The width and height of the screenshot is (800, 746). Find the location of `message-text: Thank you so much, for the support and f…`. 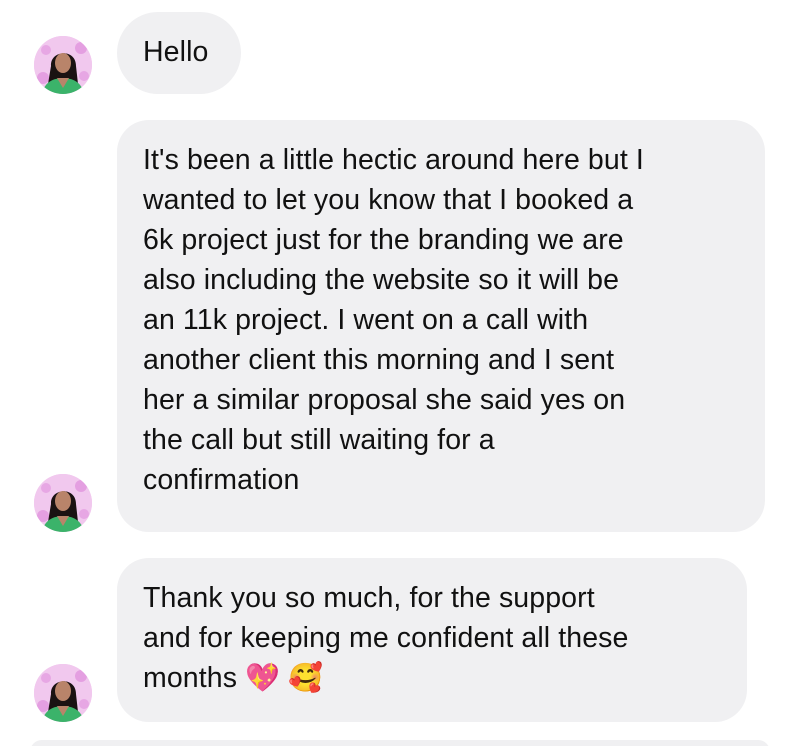

message-text: Thank you so much, for the support and f… is located at coordinates (386, 638).